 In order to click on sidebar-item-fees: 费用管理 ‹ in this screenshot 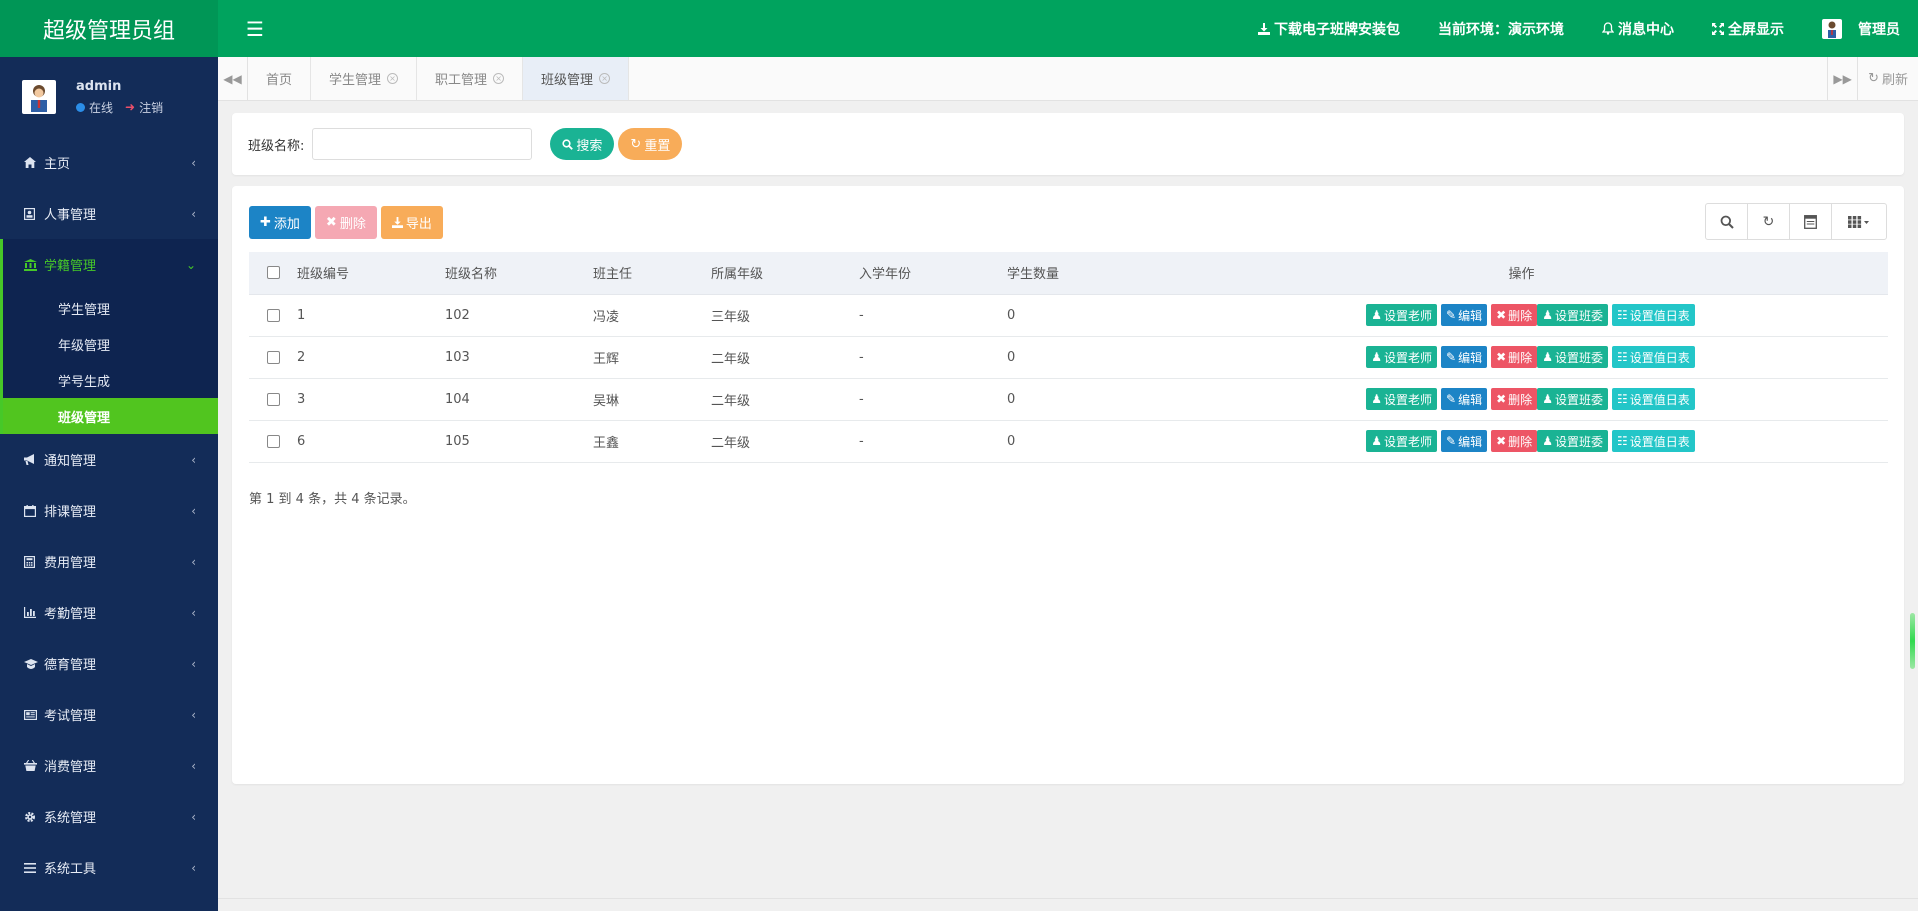, I will do `click(109, 561)`.